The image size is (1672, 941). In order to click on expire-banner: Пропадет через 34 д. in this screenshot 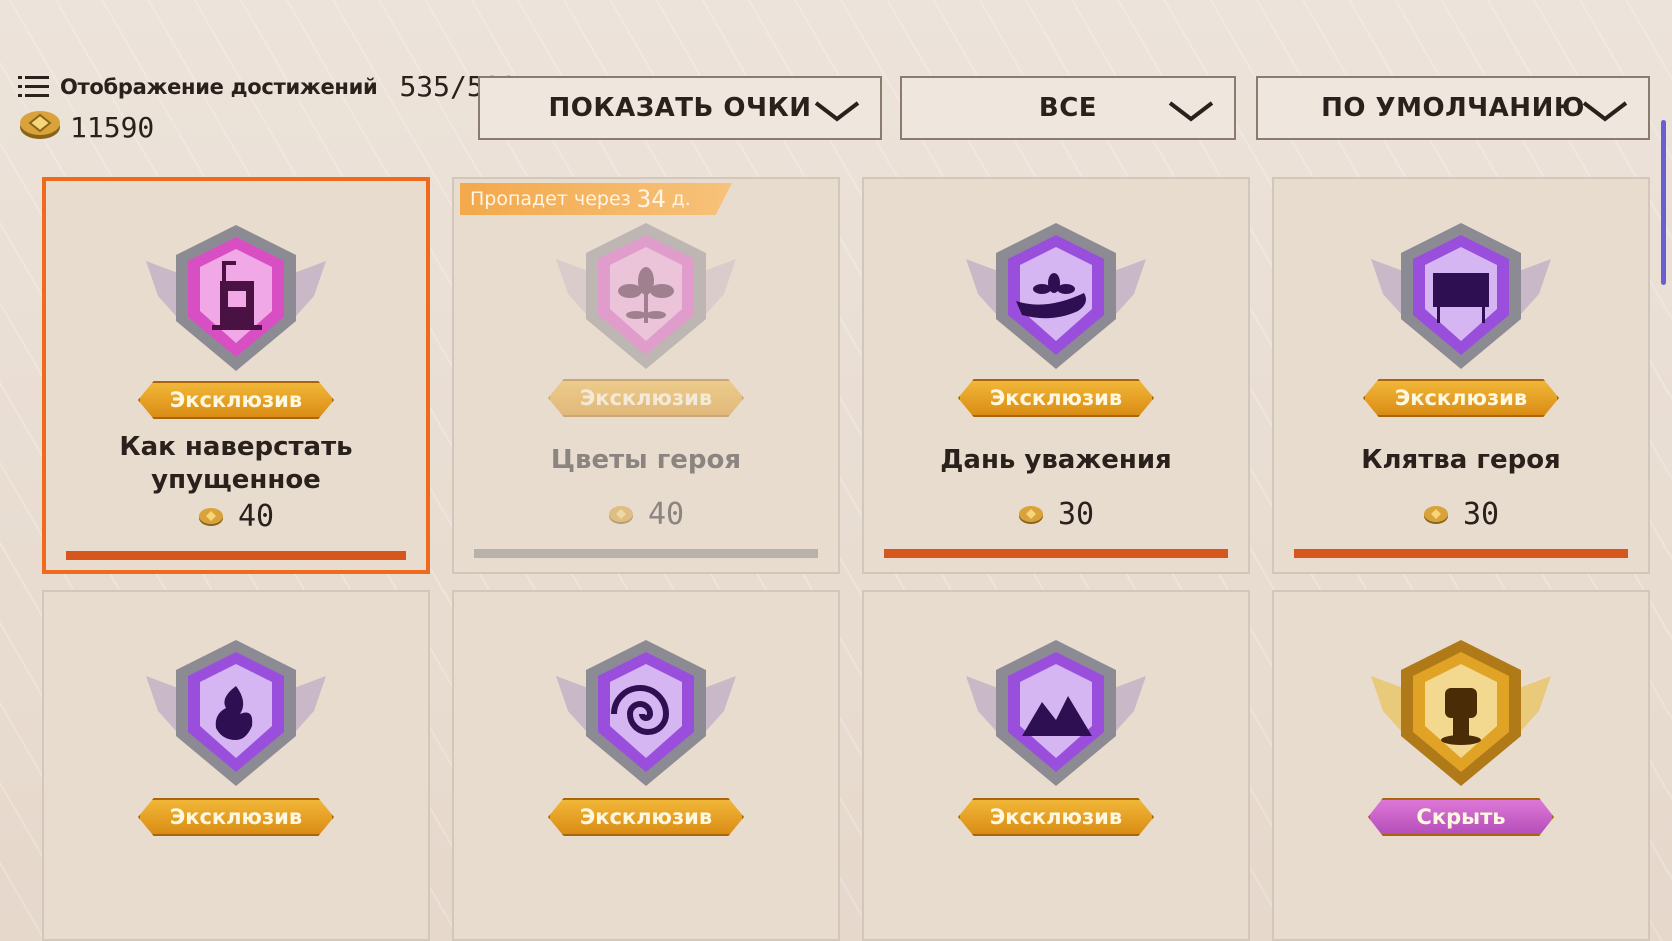, I will do `click(596, 199)`.